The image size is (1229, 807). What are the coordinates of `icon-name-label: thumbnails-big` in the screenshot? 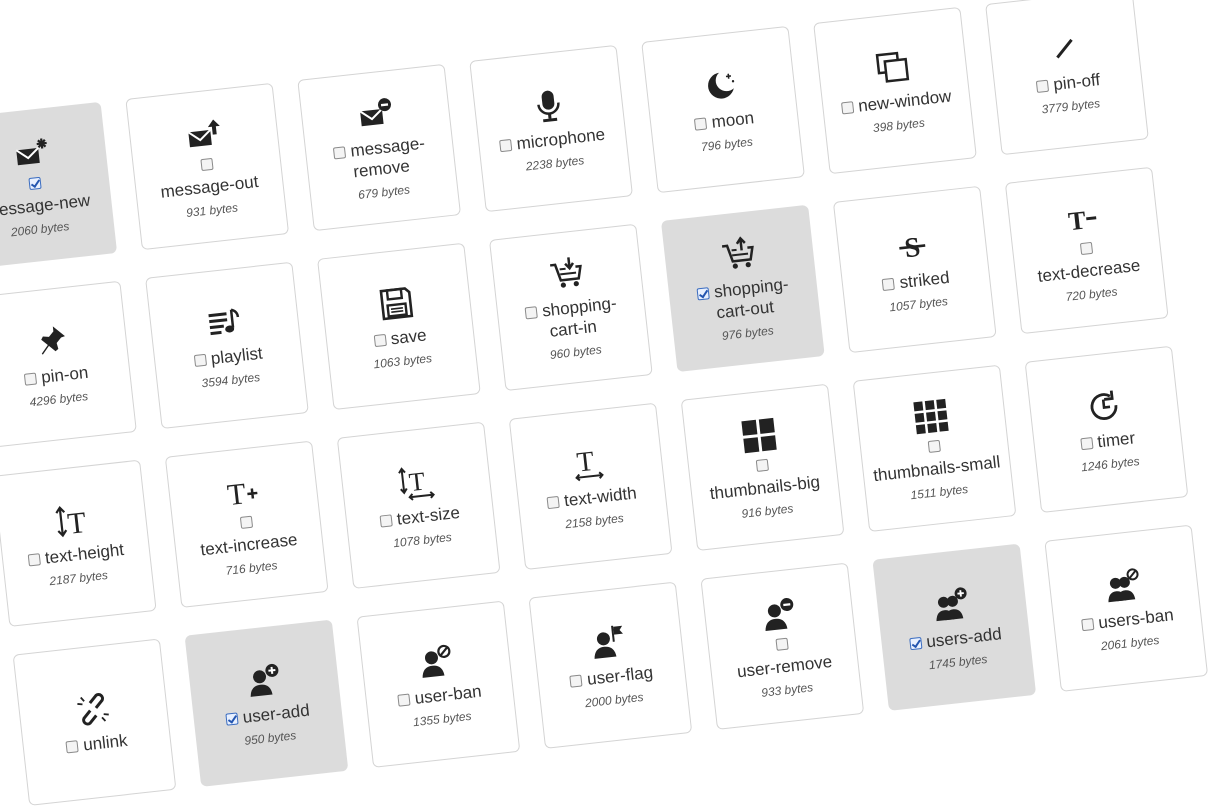 It's located at (764, 487).